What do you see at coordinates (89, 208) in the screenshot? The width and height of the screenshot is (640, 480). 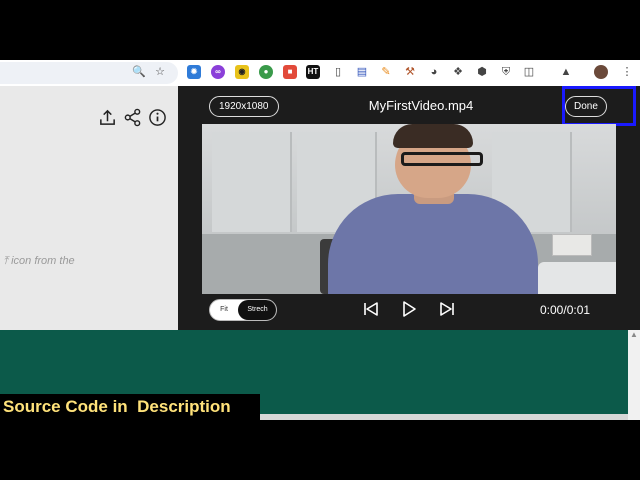 I see `editor-panel: e ⤒ icon from the l.` at bounding box center [89, 208].